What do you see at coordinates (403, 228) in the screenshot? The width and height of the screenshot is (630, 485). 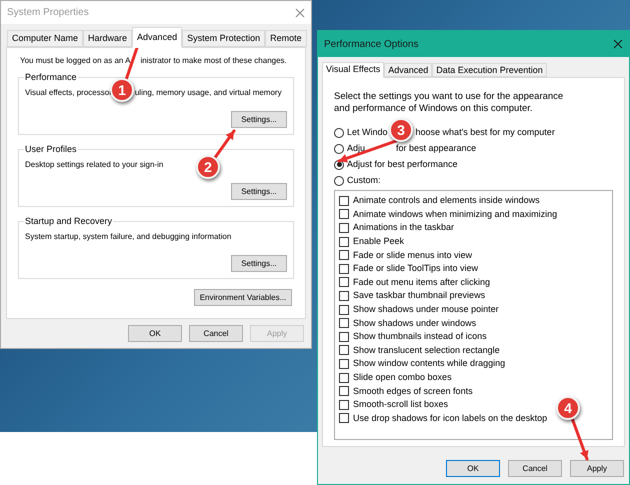 I see `checkbox-label: Animations in the taskbar` at bounding box center [403, 228].